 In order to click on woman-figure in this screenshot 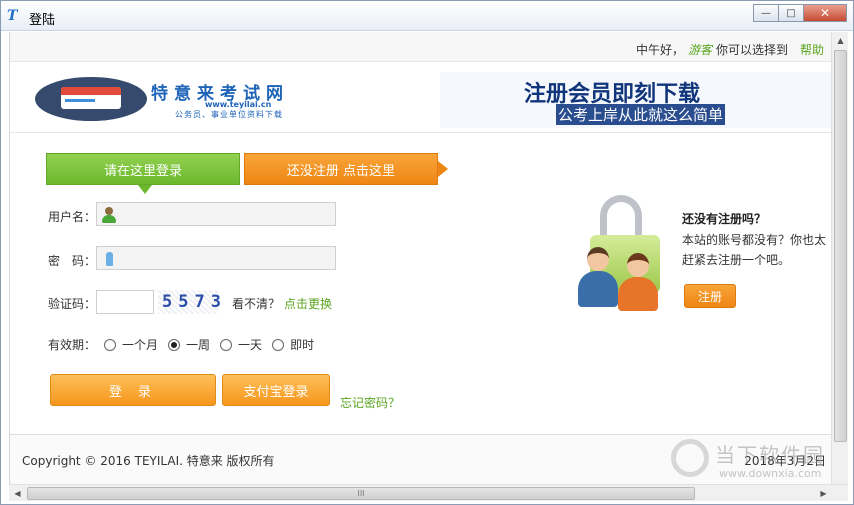, I will do `click(638, 284)`.